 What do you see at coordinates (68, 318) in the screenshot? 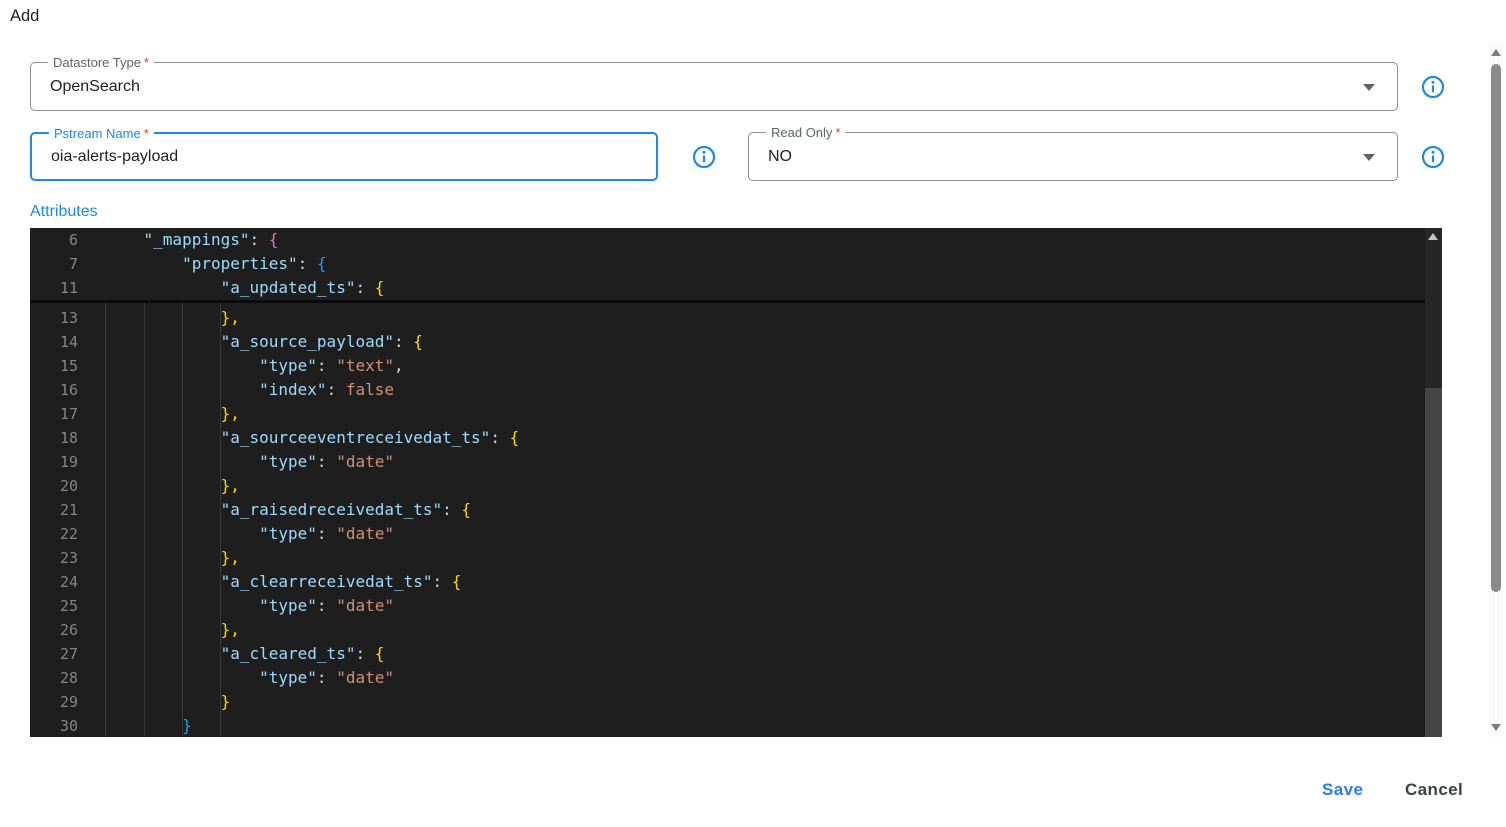
I see `line-number: 13` at bounding box center [68, 318].